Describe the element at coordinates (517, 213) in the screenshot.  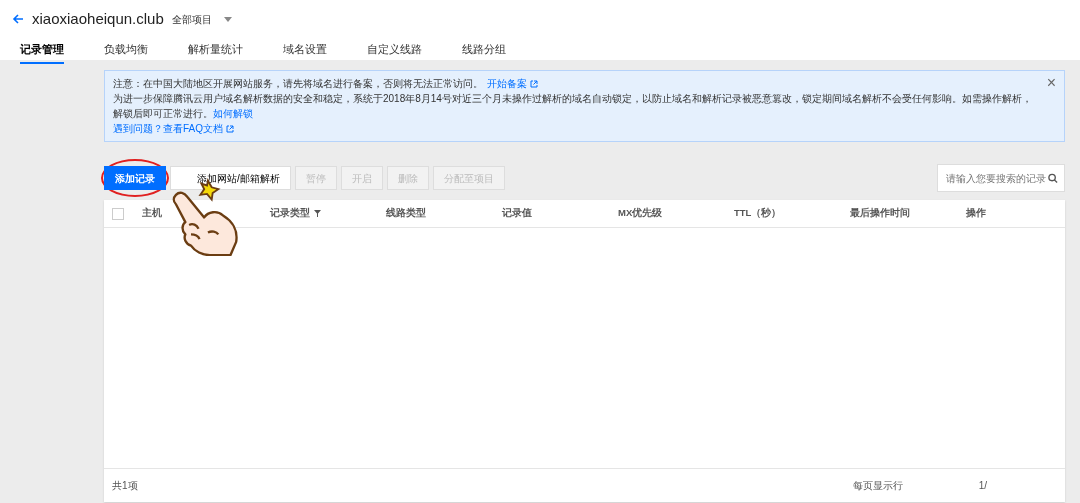
I see `column-header: 记录值` at that location.